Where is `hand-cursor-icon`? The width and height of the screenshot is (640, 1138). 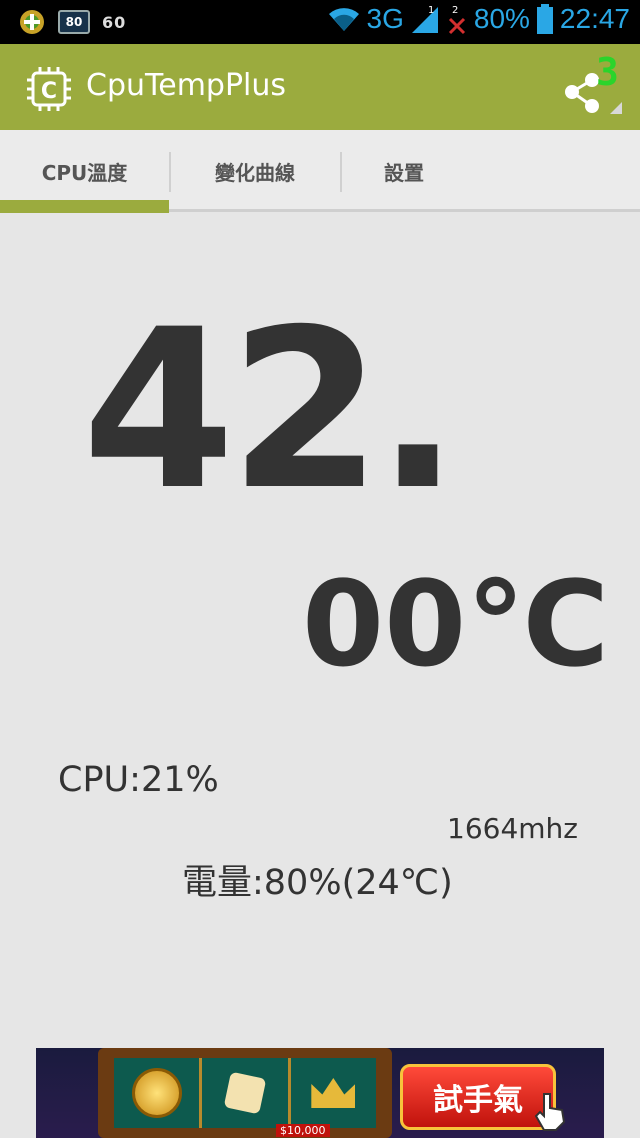 hand-cursor-icon is located at coordinates (550, 1112).